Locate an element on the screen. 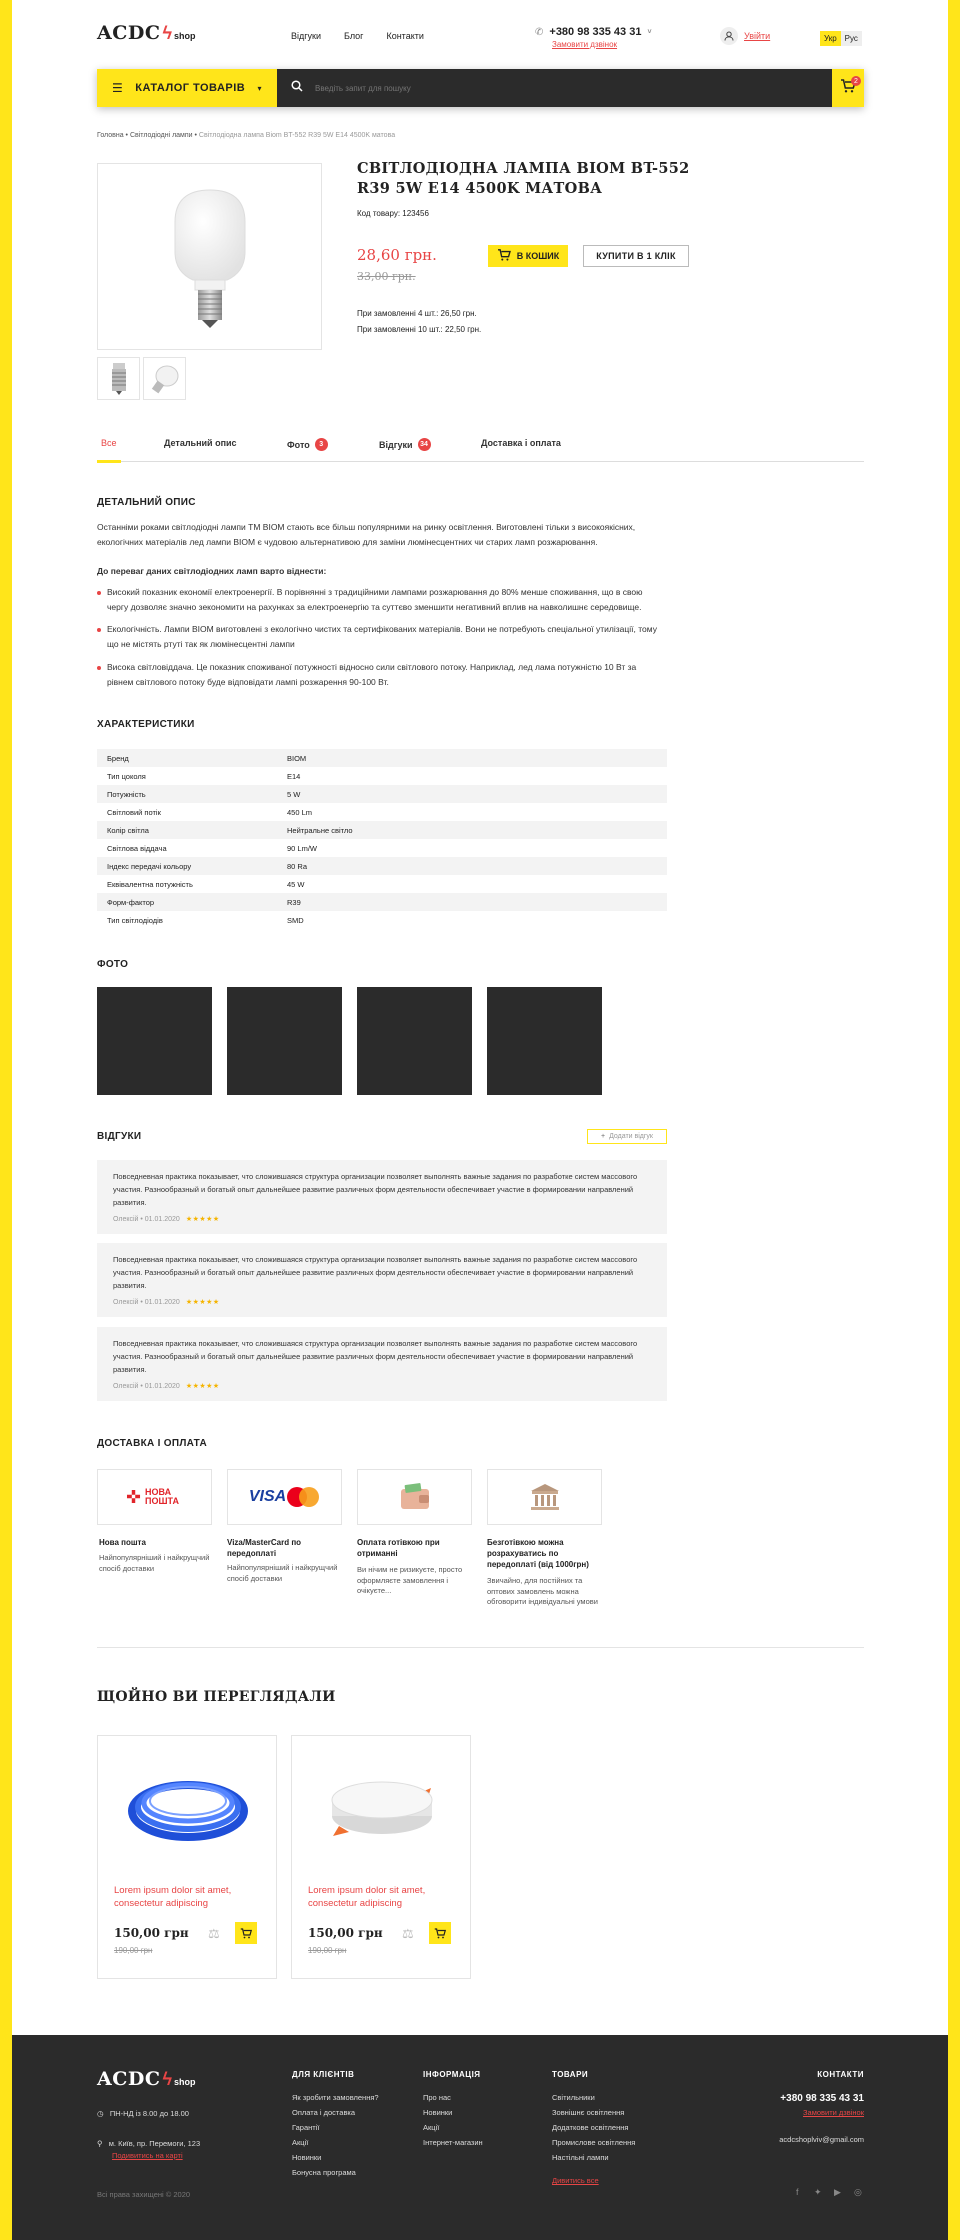  cart-button: 2 is located at coordinates (848, 88).